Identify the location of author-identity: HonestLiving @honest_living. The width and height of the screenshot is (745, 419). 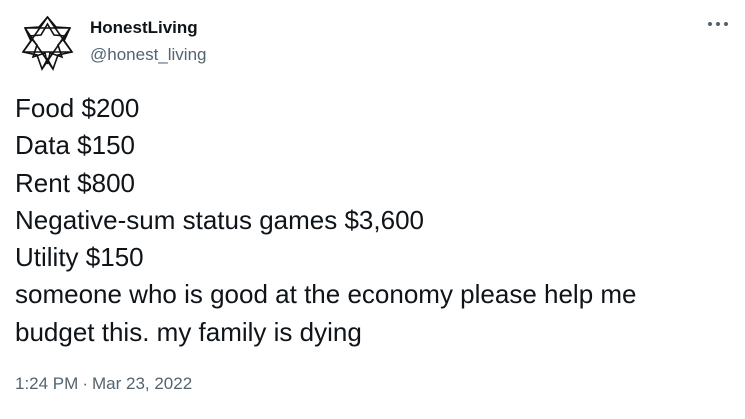
(148, 41).